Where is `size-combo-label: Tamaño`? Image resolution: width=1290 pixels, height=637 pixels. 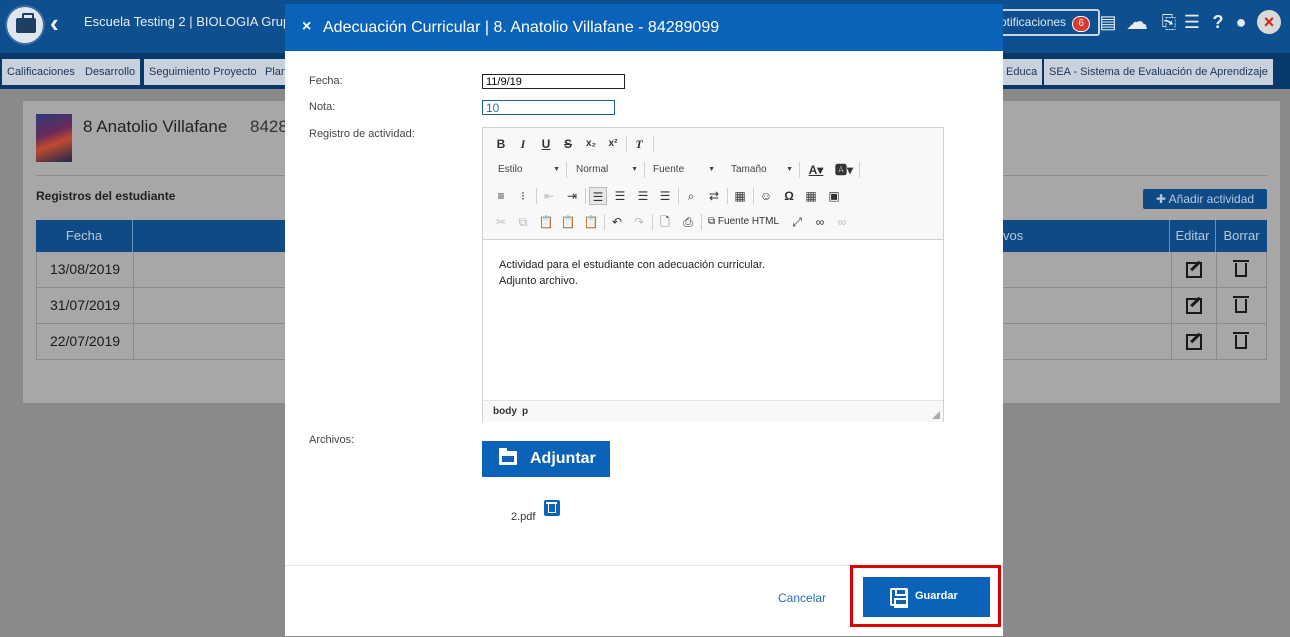
size-combo-label: Tamaño is located at coordinates (749, 169).